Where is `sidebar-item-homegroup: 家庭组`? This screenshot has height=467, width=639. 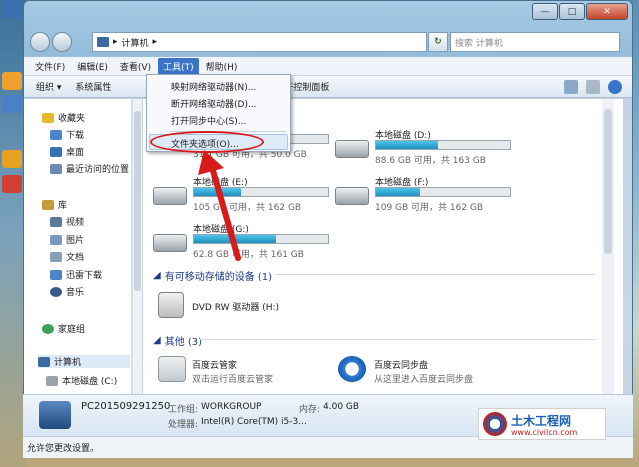 sidebar-item-homegroup: 家庭组 is located at coordinates (63, 328).